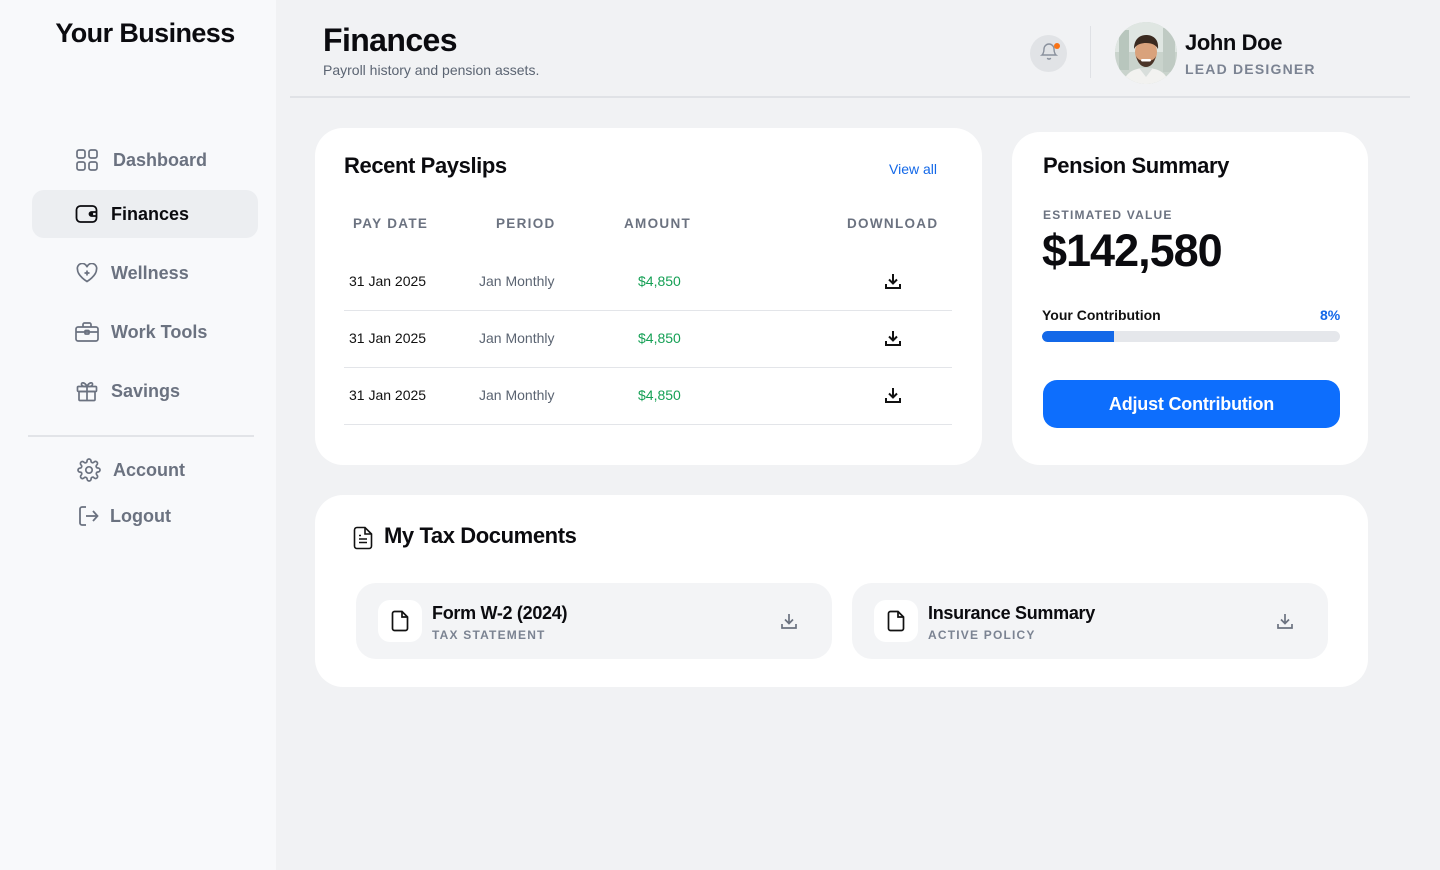 This screenshot has width=1440, height=870. What do you see at coordinates (391, 223) in the screenshot?
I see `column-header-pay-date: PAY DATE` at bounding box center [391, 223].